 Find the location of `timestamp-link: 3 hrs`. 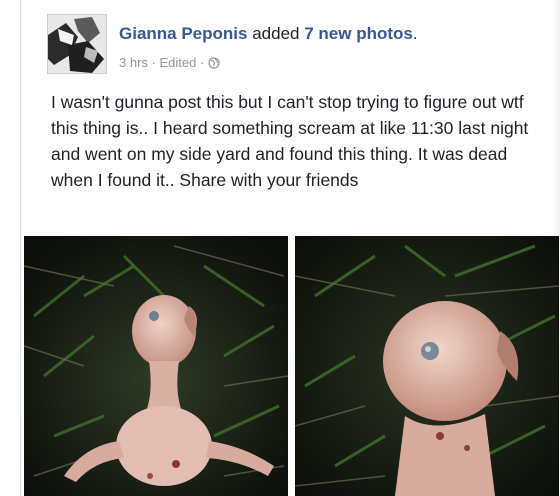

timestamp-link: 3 hrs is located at coordinates (133, 62).